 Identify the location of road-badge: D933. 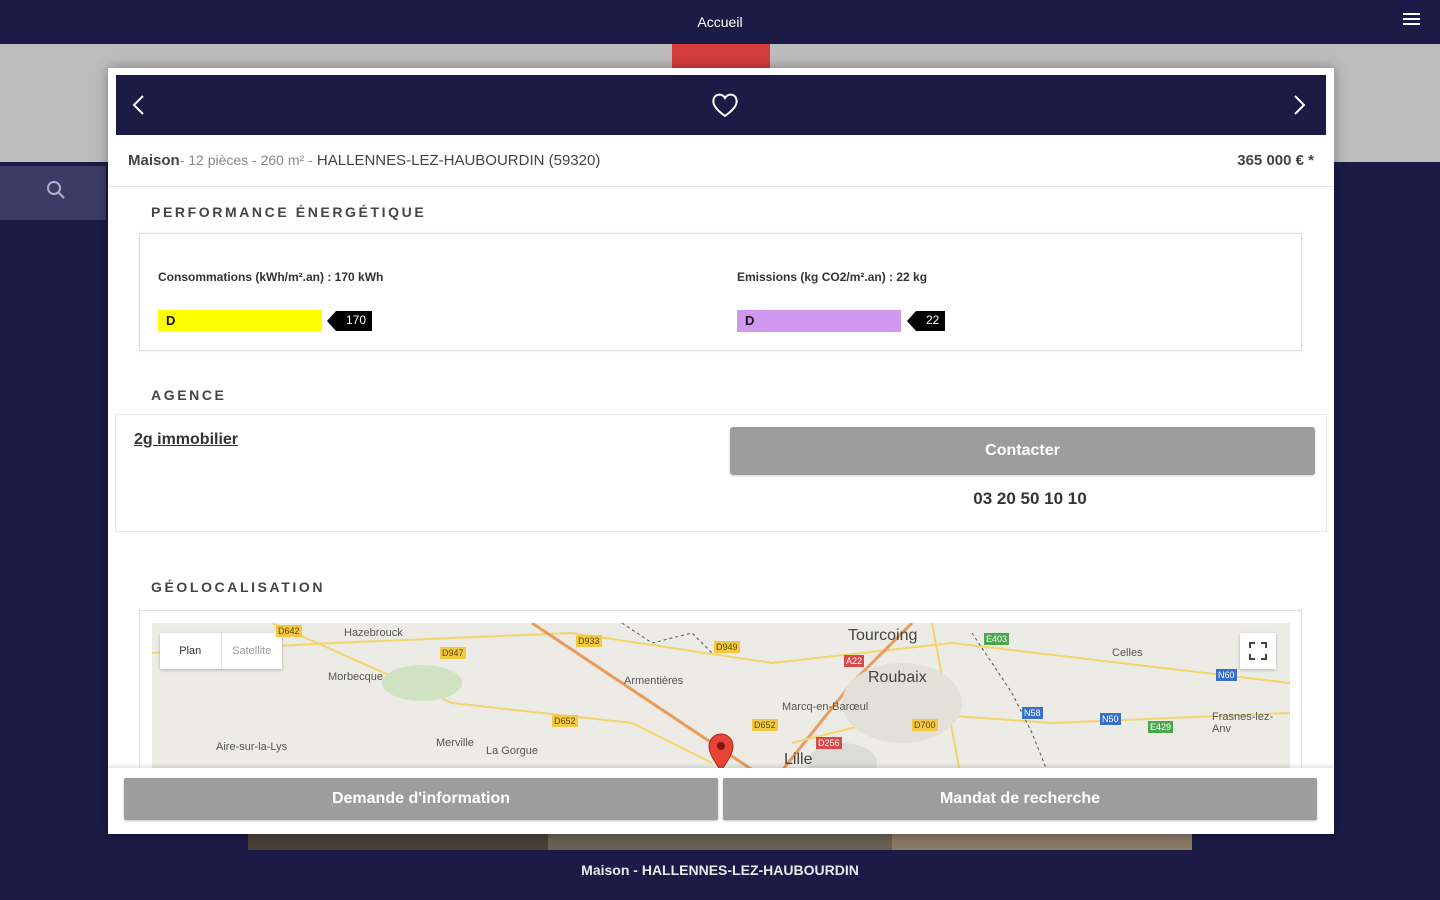
(589, 641).